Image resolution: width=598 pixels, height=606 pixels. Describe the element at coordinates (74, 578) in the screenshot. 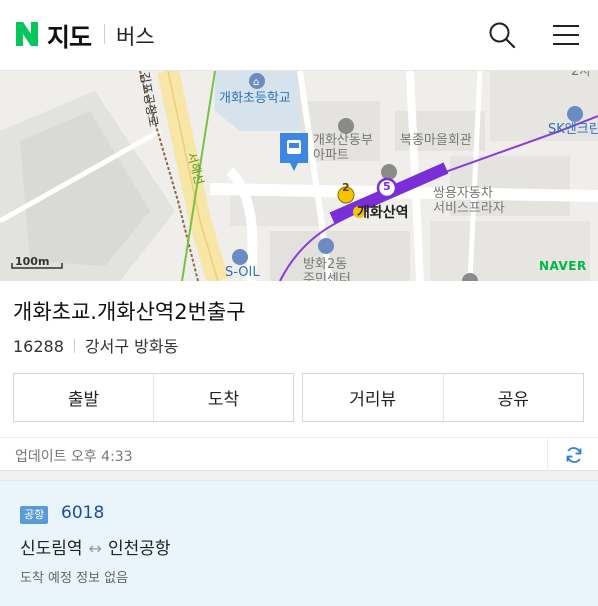

I see `bus-arrival-info: 도착 예정 정보 없음` at that location.